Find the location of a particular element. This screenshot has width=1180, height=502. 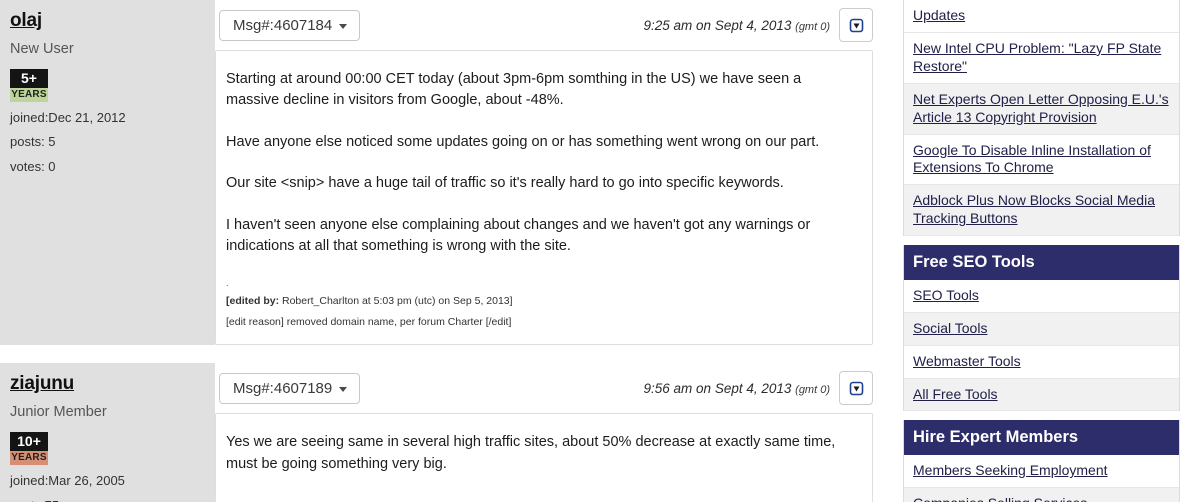

sidebar-hire-link: Members Seeking Employment is located at coordinates (1010, 470).